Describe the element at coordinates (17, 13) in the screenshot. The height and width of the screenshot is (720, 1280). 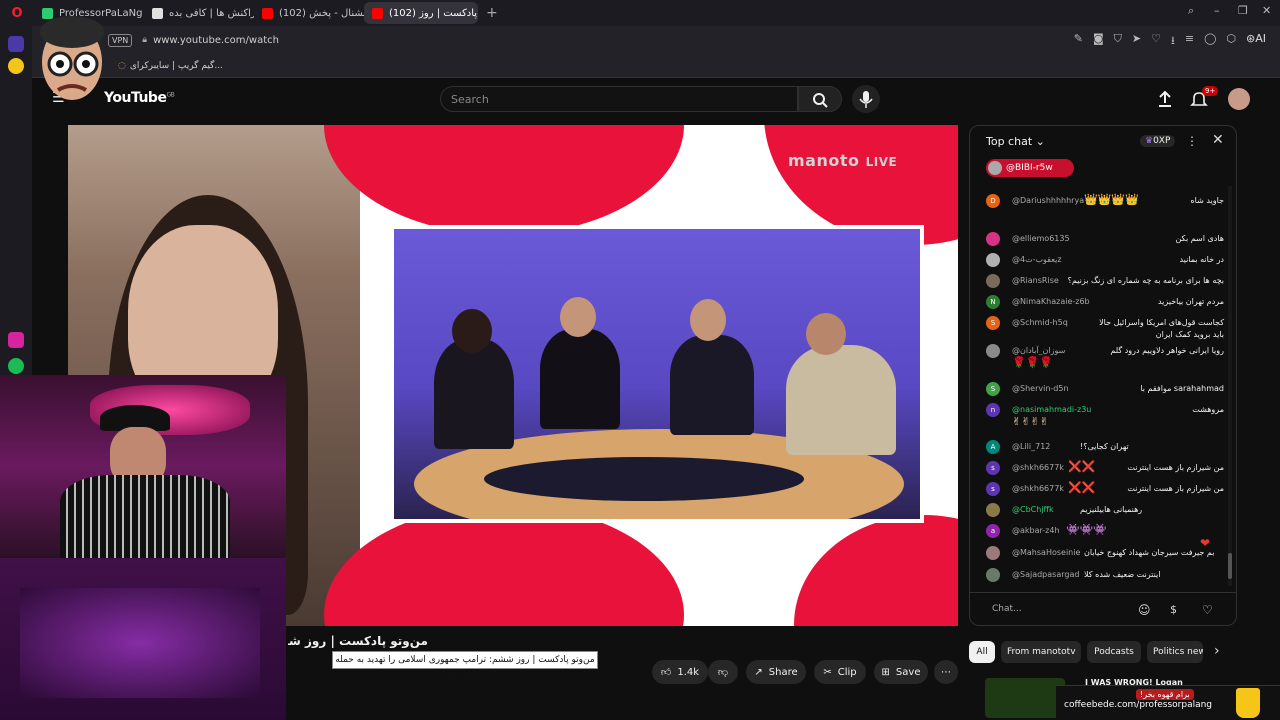
I see `opera-logo-icon: O` at that location.